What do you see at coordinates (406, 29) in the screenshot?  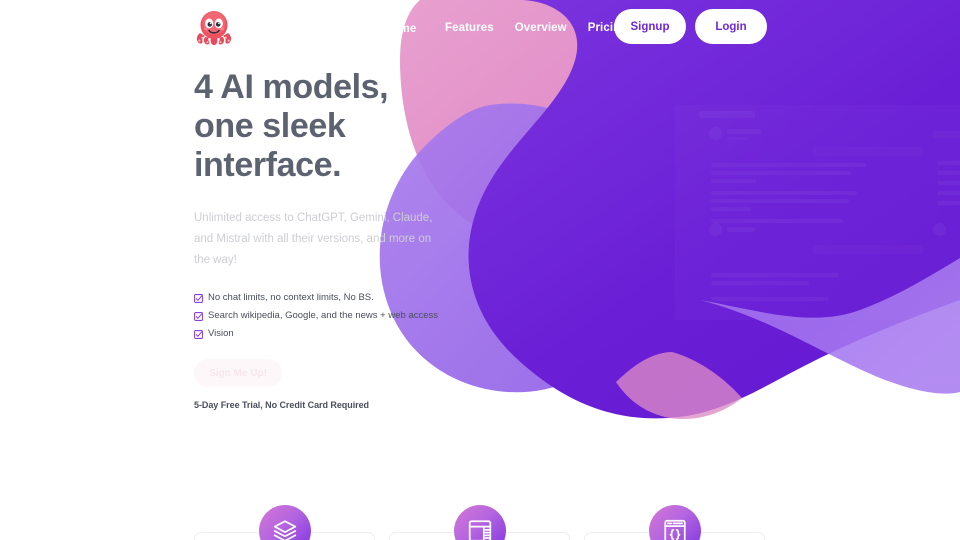 I see `nav-link-home: Home` at bounding box center [406, 29].